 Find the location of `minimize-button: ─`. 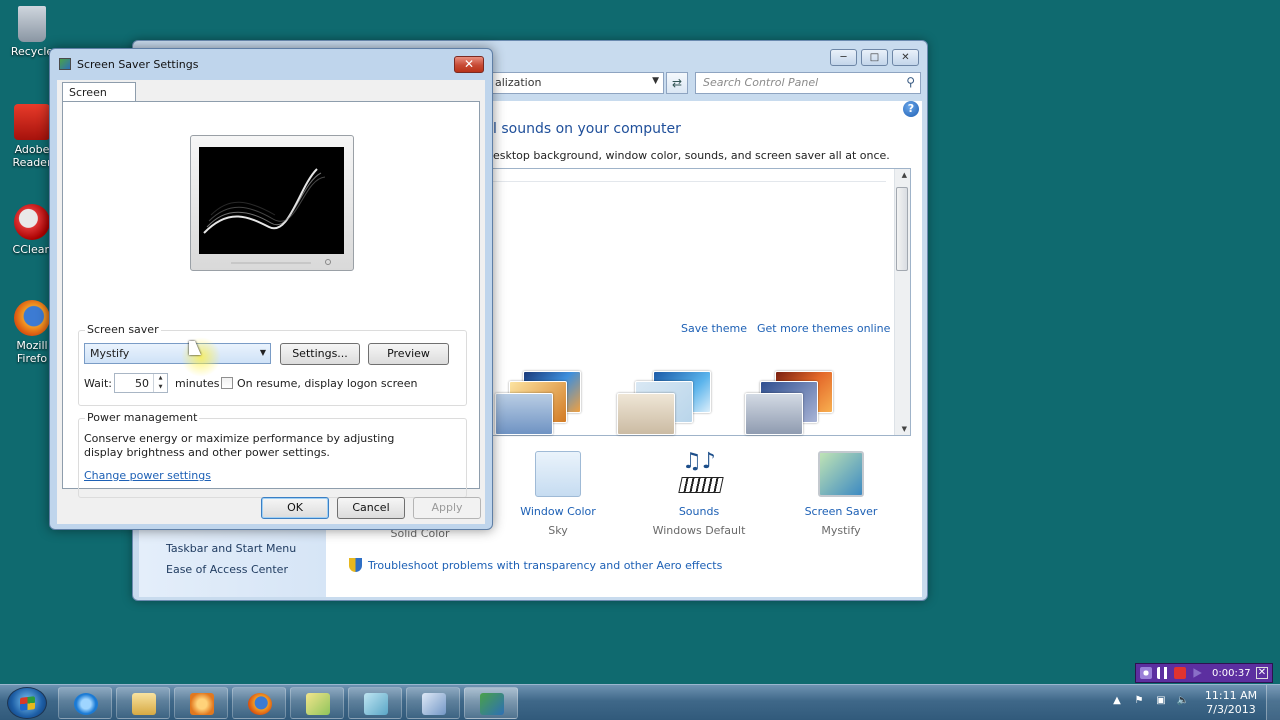

minimize-button: ─ is located at coordinates (843, 57).